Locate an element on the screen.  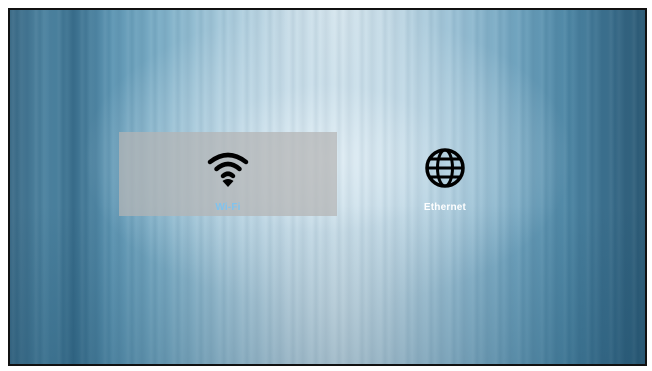
wifi-option-label: Wi-Fi is located at coordinates (228, 207).